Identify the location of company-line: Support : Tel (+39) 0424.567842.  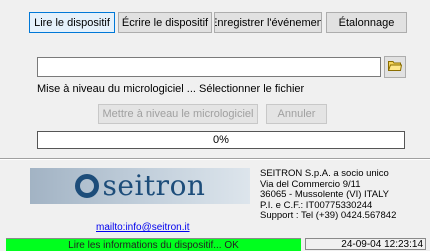
(328, 215).